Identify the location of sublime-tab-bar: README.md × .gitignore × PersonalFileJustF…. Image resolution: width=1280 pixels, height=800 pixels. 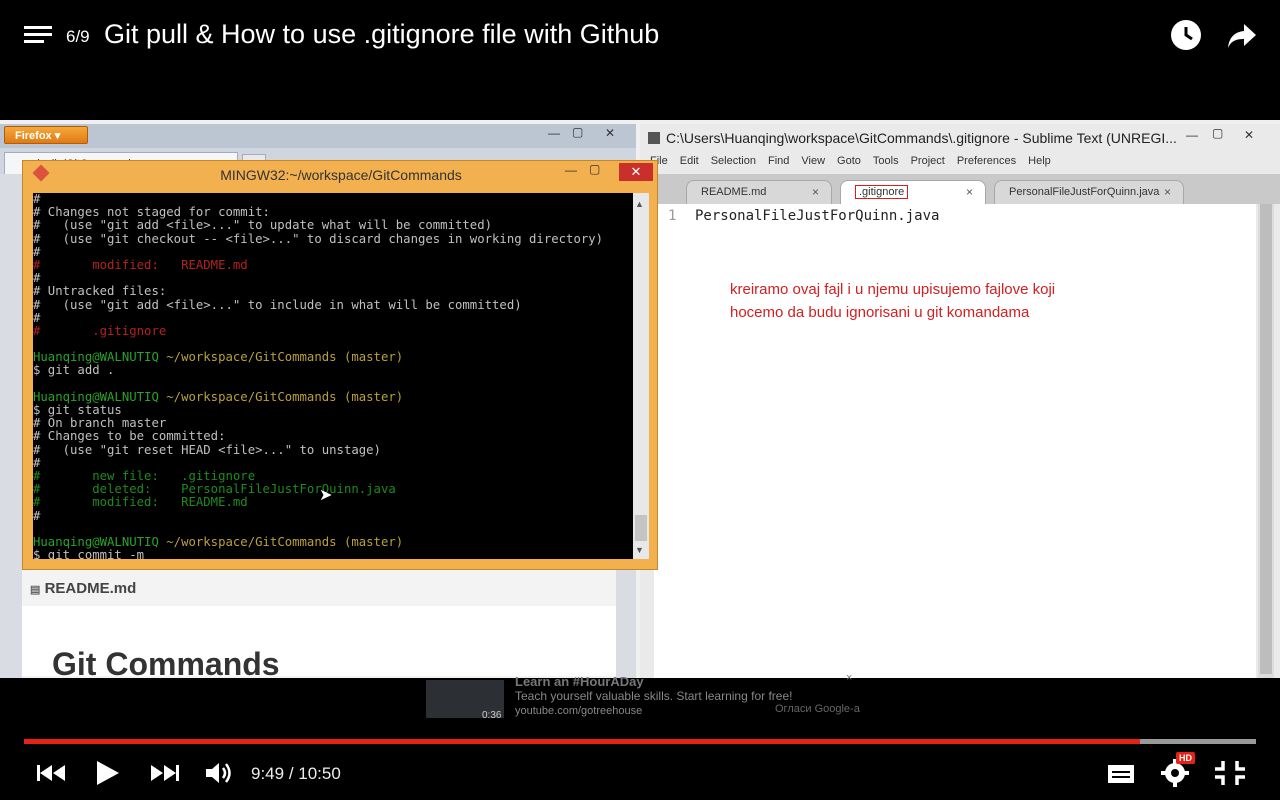
(960, 189).